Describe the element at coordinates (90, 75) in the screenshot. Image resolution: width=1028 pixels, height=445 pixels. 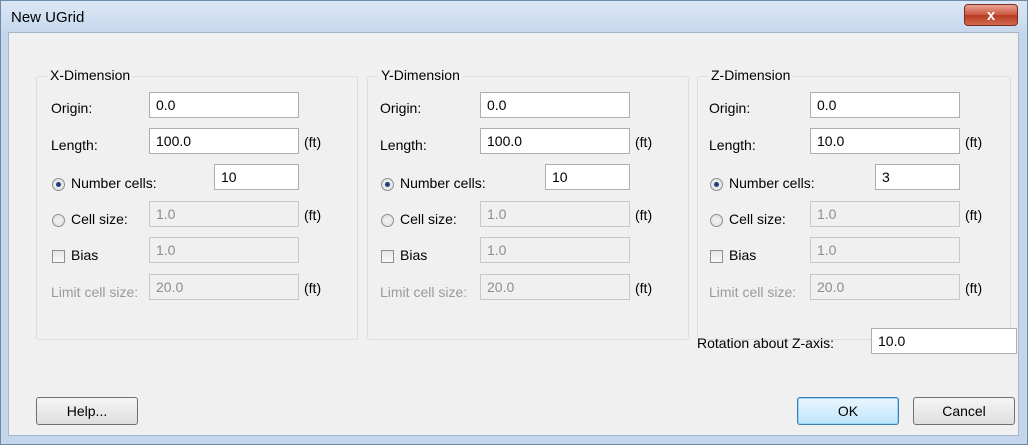
I see `x-dimension-title: X-Dimension` at that location.